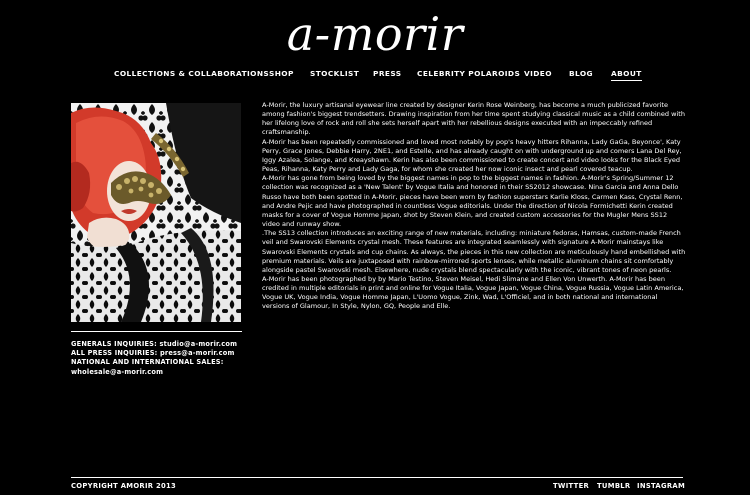 Image resolution: width=750 pixels, height=495 pixels. I want to click on copyright: COPYRIGHT AMORIR 2013, so click(124, 486).